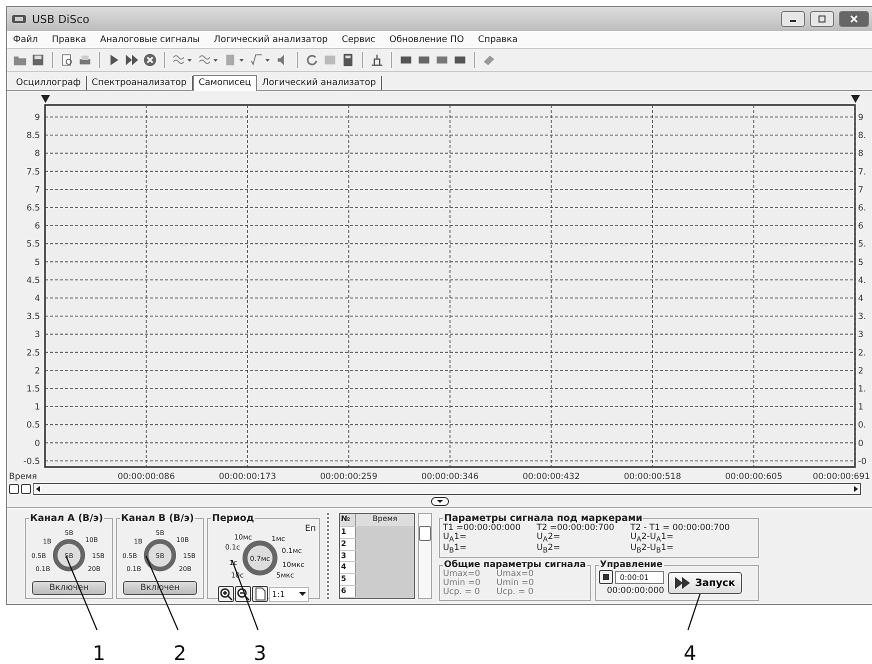 This screenshot has height=664, width=872. Describe the element at coordinates (49, 83) in the screenshot. I see `tab: Осциллограф` at that location.